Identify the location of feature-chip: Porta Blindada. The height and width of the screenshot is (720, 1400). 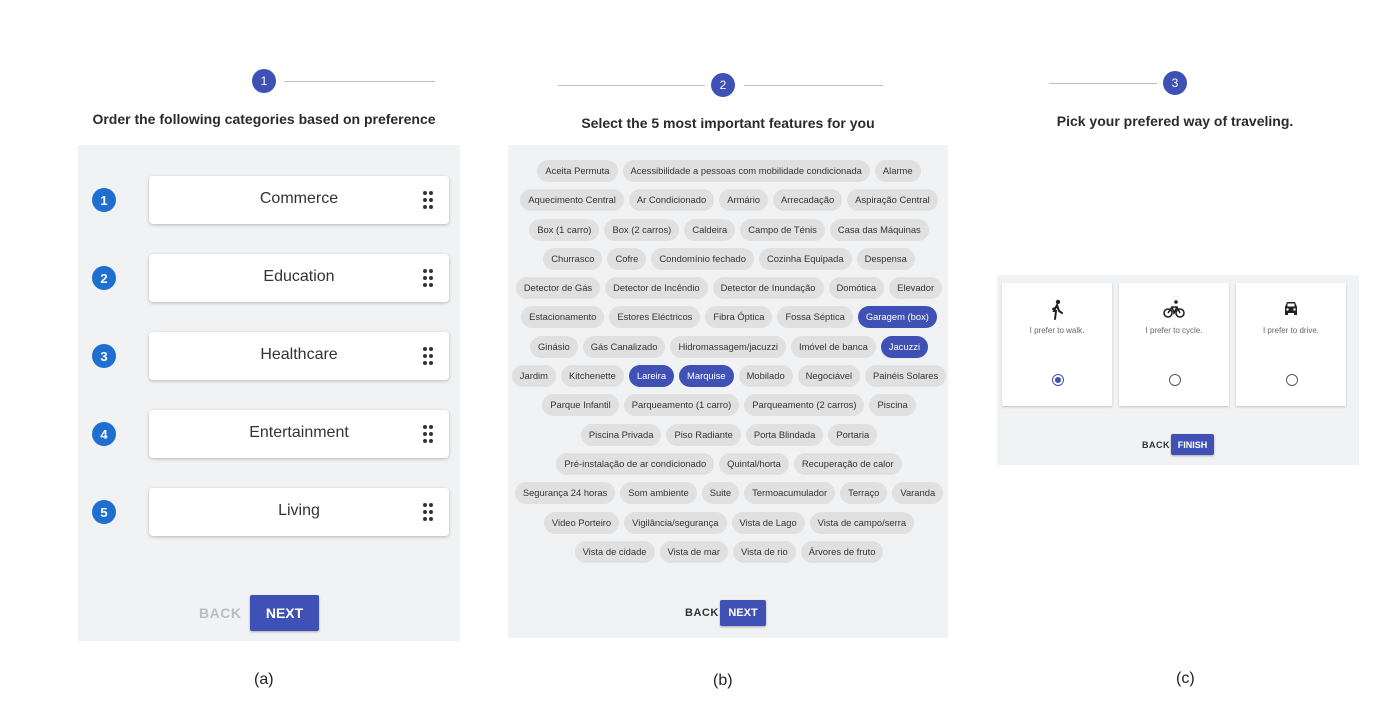
(784, 434).